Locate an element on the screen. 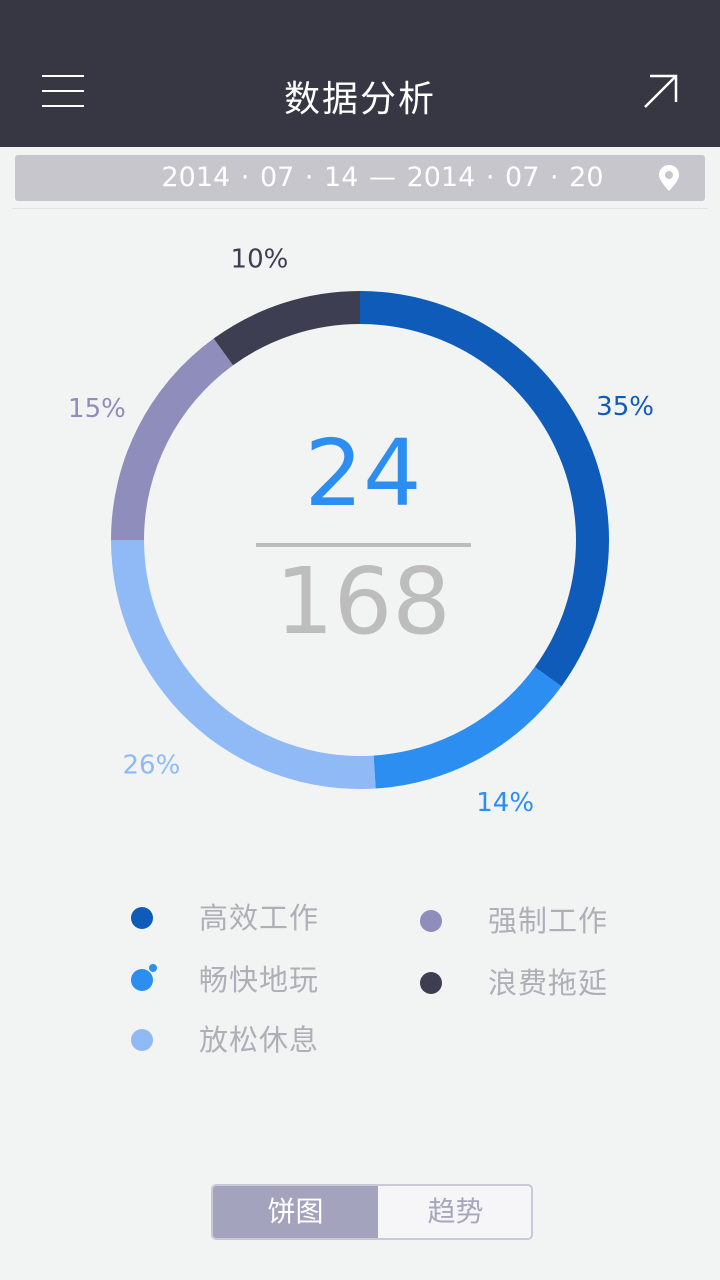 The height and width of the screenshot is (1280, 720). slice-percent-label: 26% is located at coordinates (152, 766).